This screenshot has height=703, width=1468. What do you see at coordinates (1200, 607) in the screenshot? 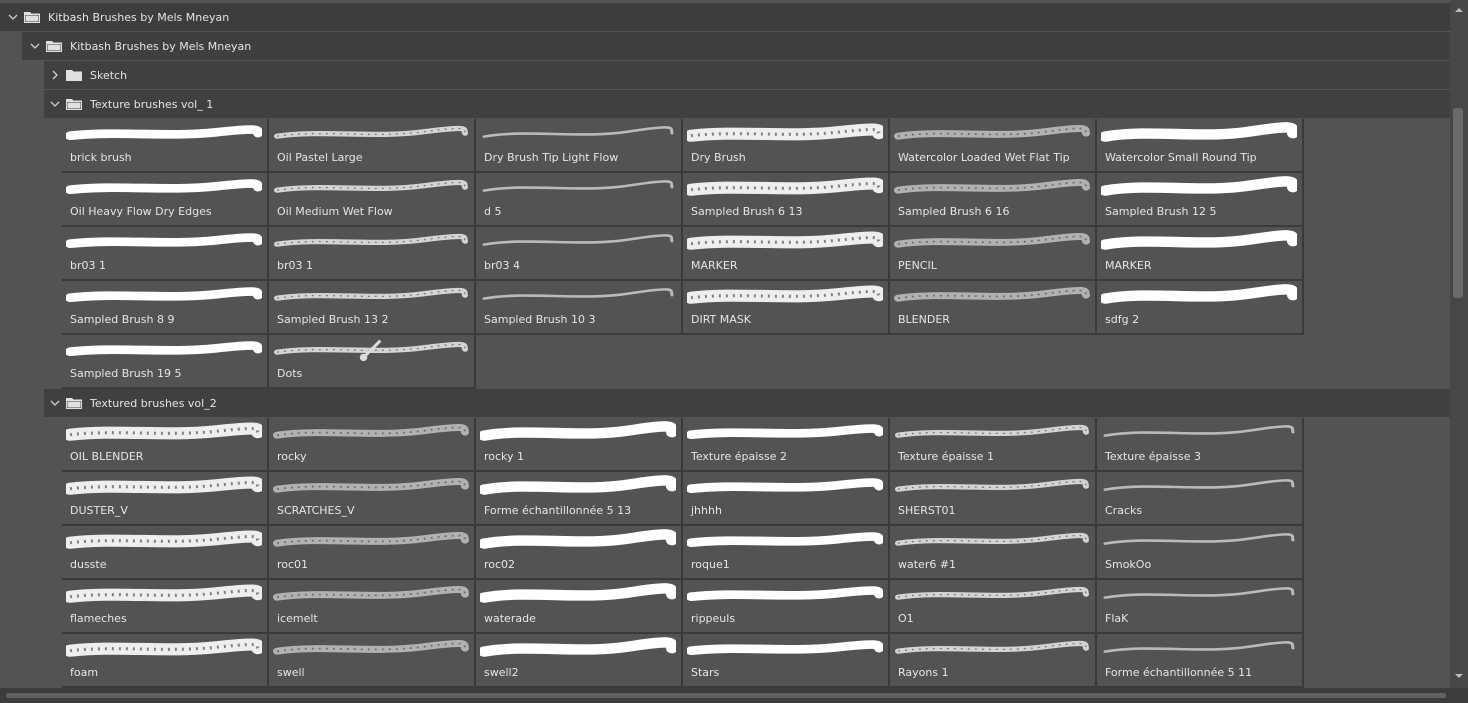
I see `brush-tile: FlaK` at bounding box center [1200, 607].